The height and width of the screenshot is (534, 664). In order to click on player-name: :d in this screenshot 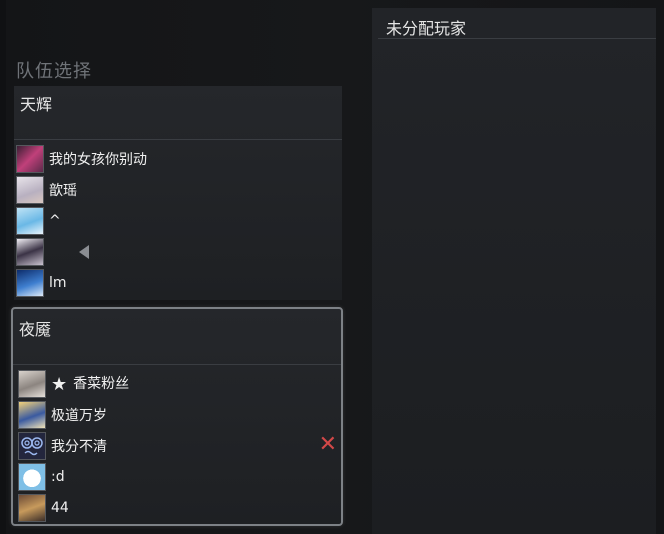, I will do `click(58, 476)`.